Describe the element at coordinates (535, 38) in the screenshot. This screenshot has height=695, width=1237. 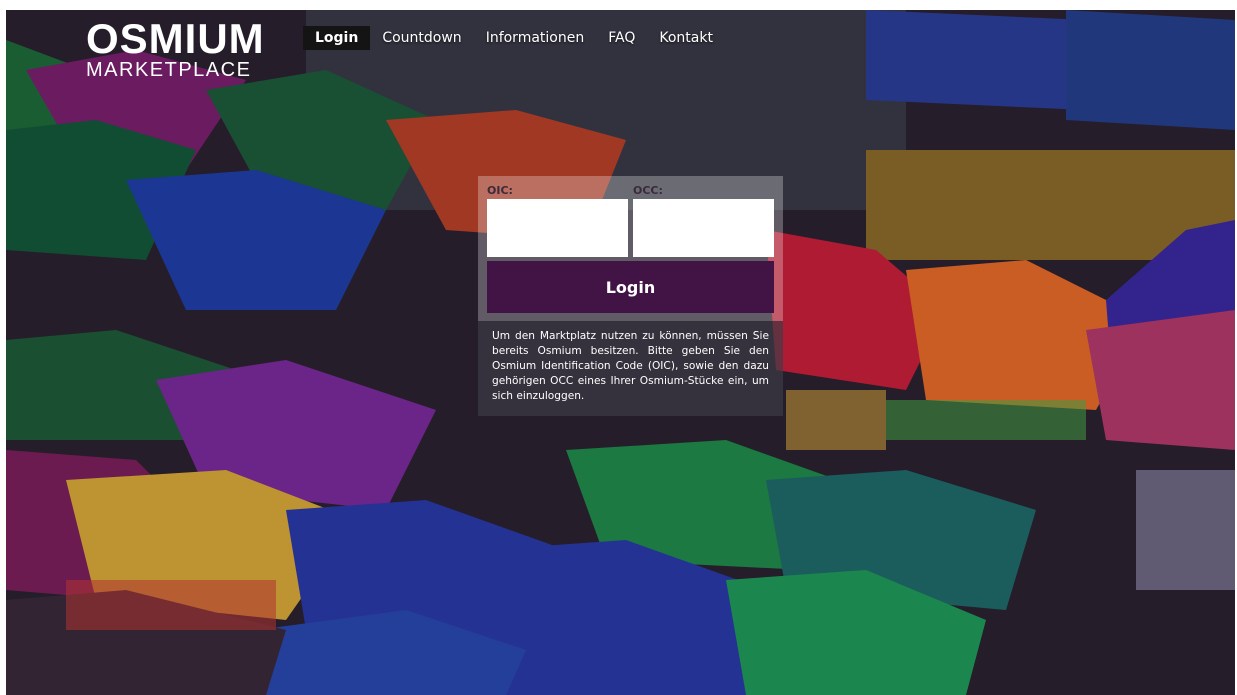
I see `nav-item-informationen: Informationen` at that location.